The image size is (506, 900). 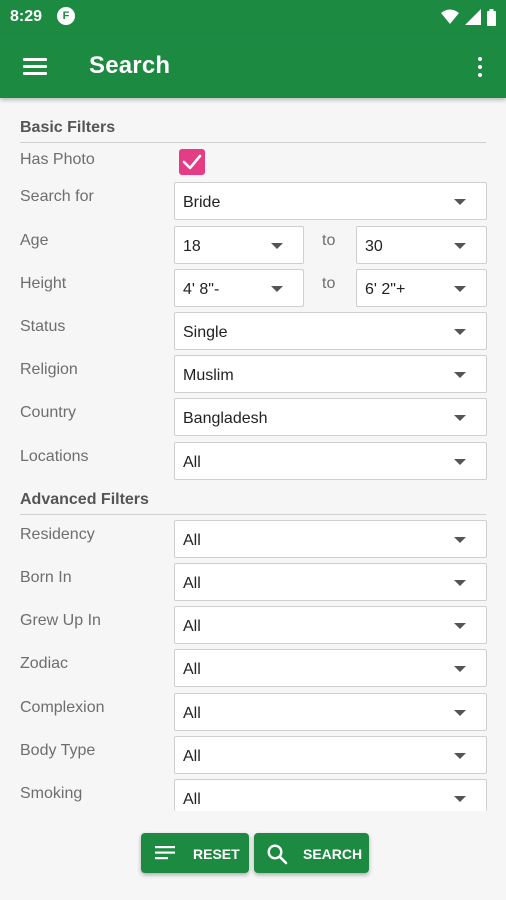 I want to click on wifi-icon, so click(x=450, y=16).